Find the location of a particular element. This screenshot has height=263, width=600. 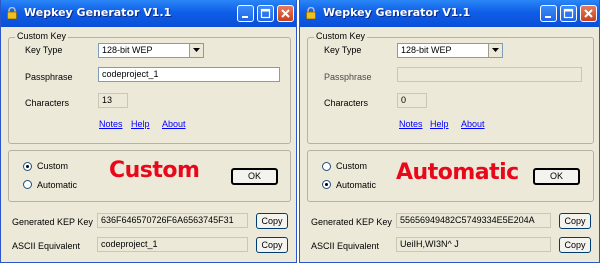

characters-count: 13 is located at coordinates (113, 100).